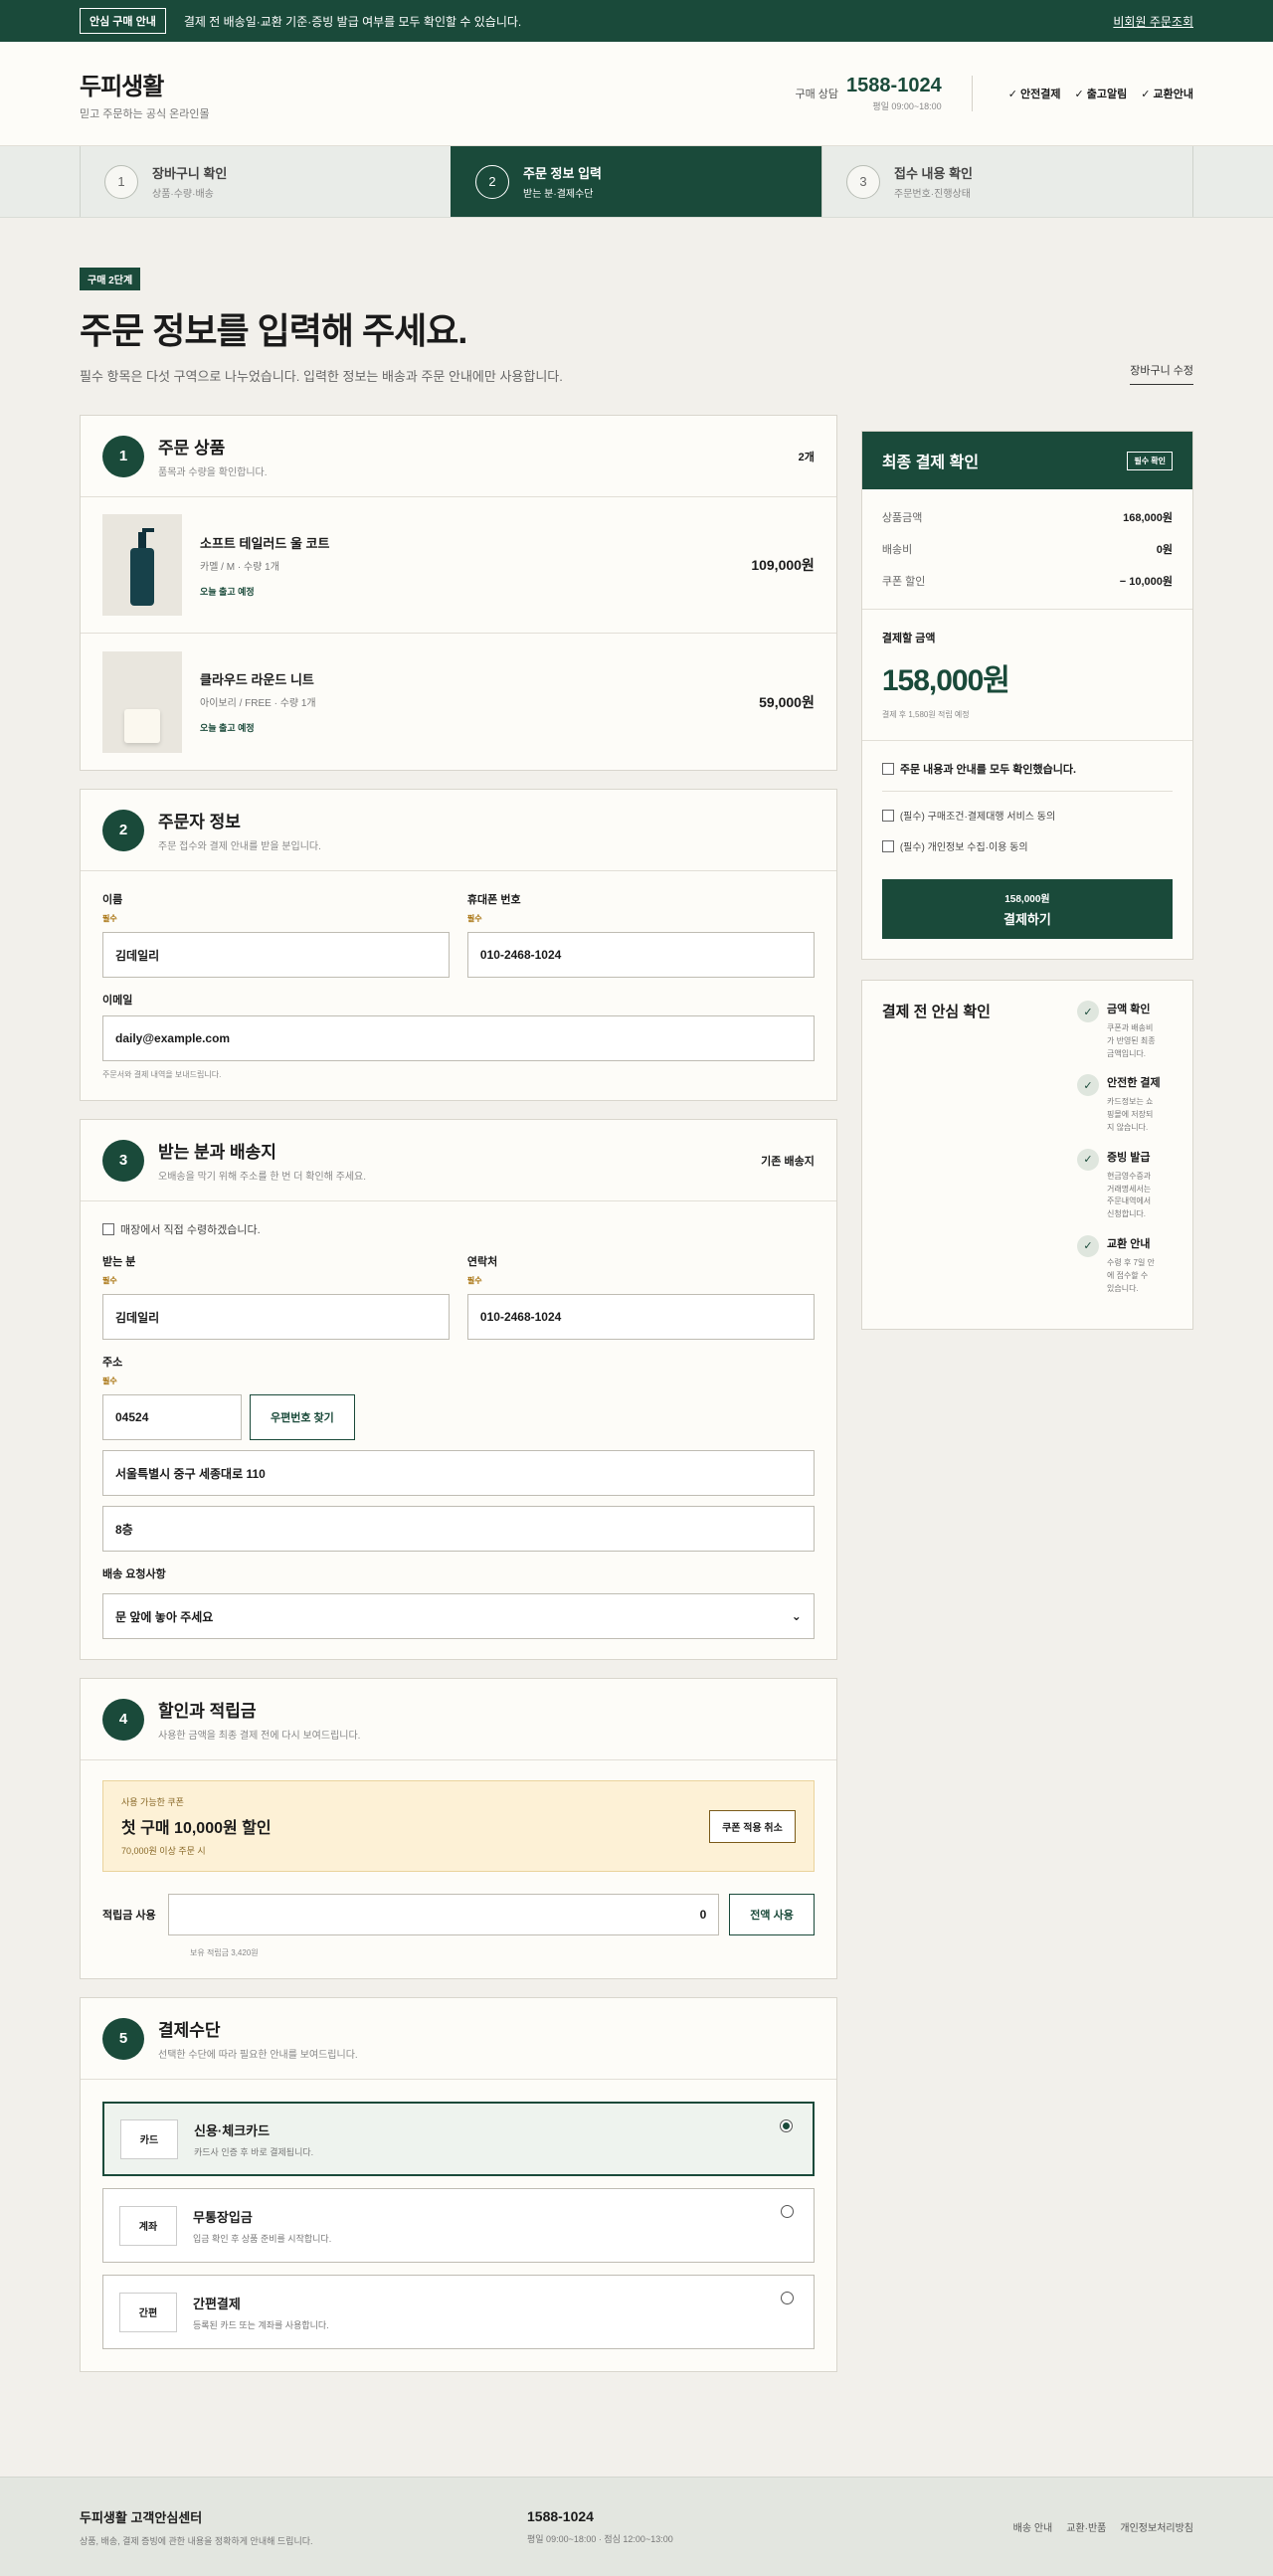 The height and width of the screenshot is (2576, 1273). Describe the element at coordinates (239, 846) in the screenshot. I see `section-sub: 주문 접수와 결제 안내를 받을 분입니다.` at that location.